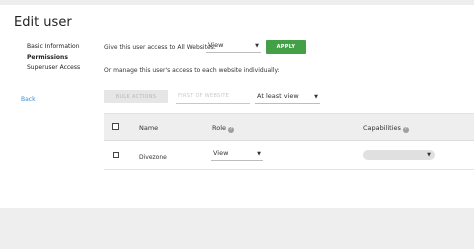 This screenshot has width=474, height=249. Describe the element at coordinates (233, 44) in the screenshot. I see `all-websites-role-select: View ▼` at that location.